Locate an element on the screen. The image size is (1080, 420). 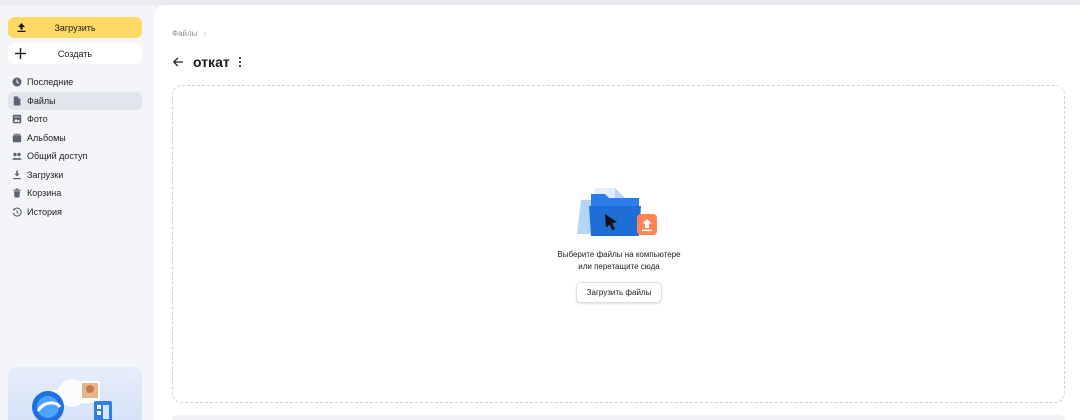
history-icon is located at coordinates (17, 212).